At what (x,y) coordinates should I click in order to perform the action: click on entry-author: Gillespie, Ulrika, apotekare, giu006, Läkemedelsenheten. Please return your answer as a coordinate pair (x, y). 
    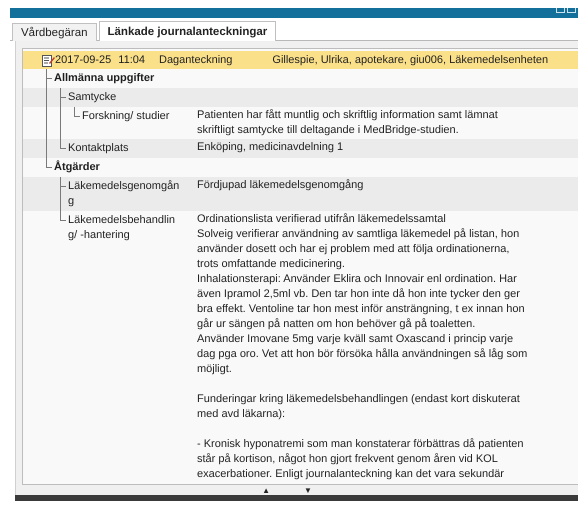
    Looking at the image, I should click on (410, 60).